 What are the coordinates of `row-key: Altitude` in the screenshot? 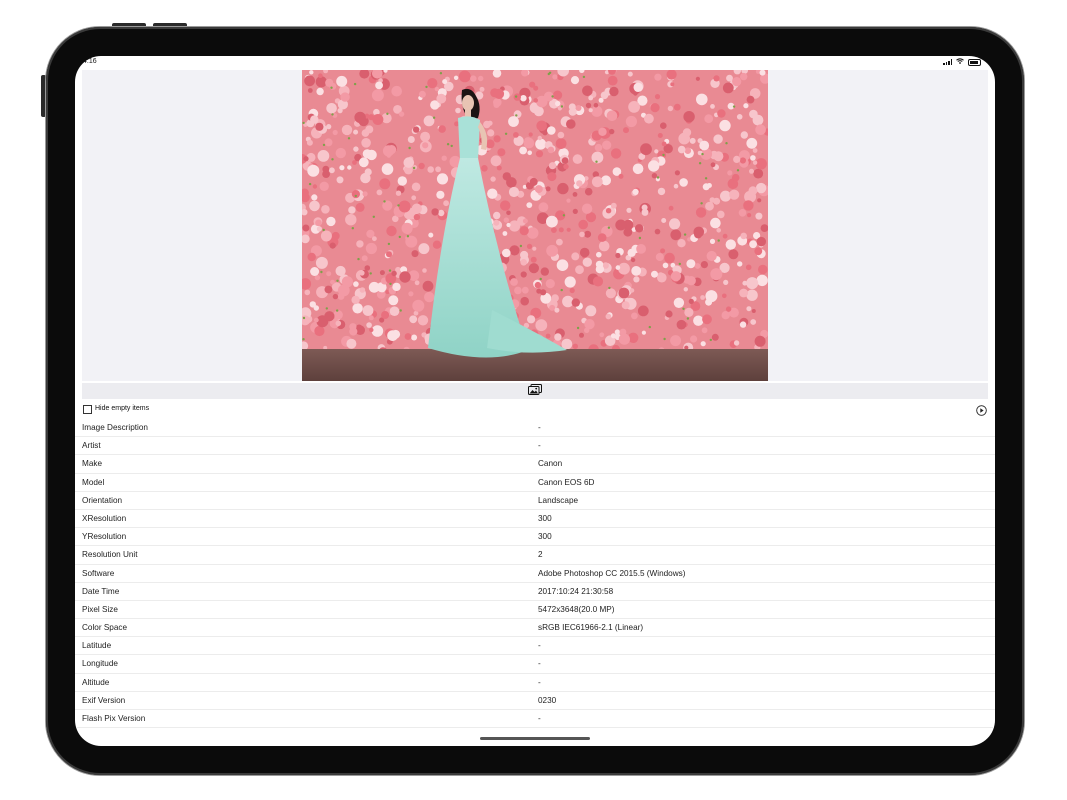 It's located at (96, 682).